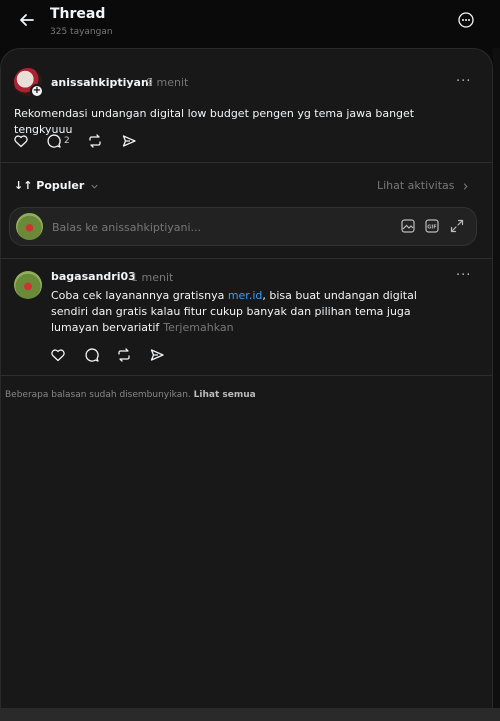  What do you see at coordinates (67, 141) in the screenshot?
I see `reply-count: 2` at bounding box center [67, 141].